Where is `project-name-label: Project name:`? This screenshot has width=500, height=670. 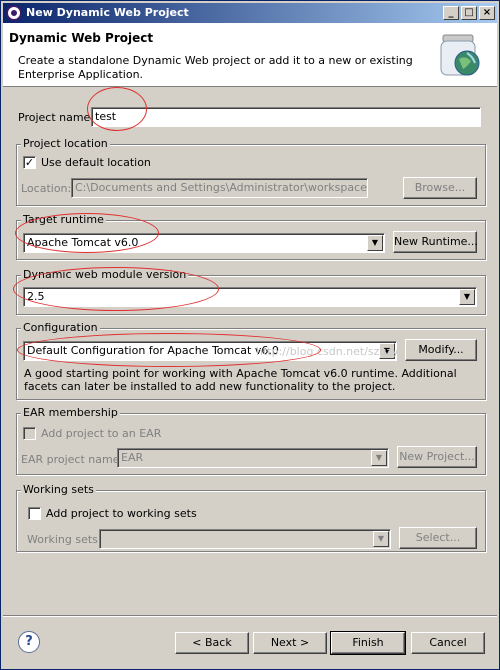
project-name-label: Project name: is located at coordinates (56, 117).